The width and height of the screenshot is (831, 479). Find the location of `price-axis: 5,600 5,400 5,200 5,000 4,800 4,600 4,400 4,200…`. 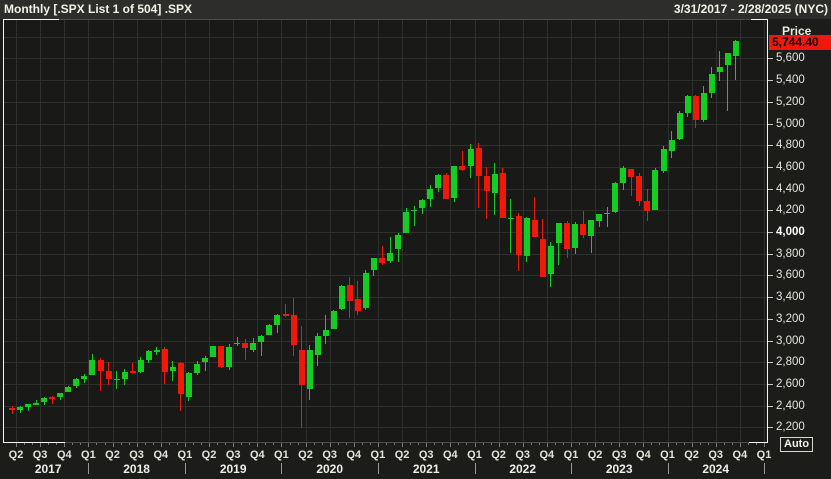

price-axis: 5,600 5,400 5,200 5,000 4,800 4,600 4,400 4,200… is located at coordinates (799, 231).